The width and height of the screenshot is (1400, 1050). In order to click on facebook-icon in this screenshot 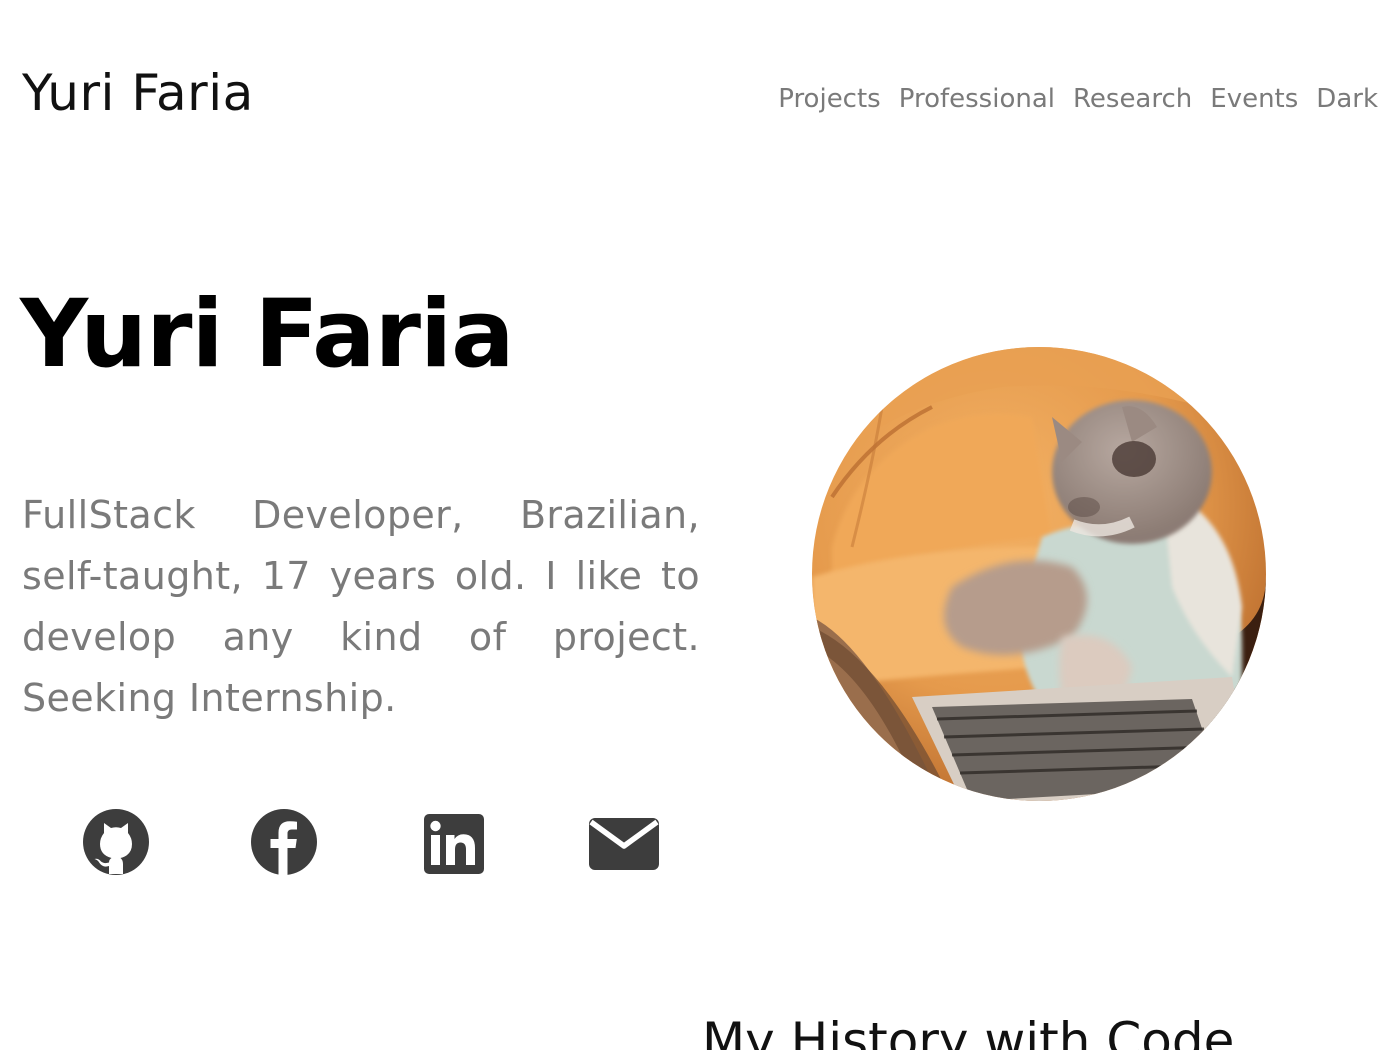, I will do `click(284, 842)`.